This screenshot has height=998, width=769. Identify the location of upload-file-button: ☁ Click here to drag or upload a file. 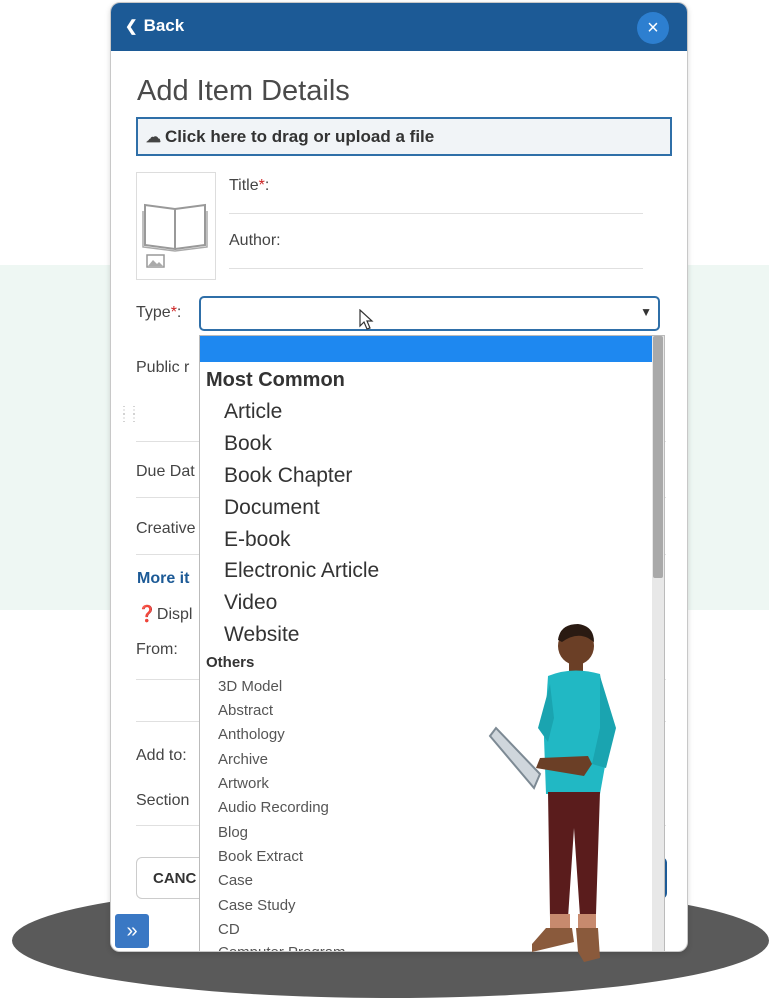
(404, 136).